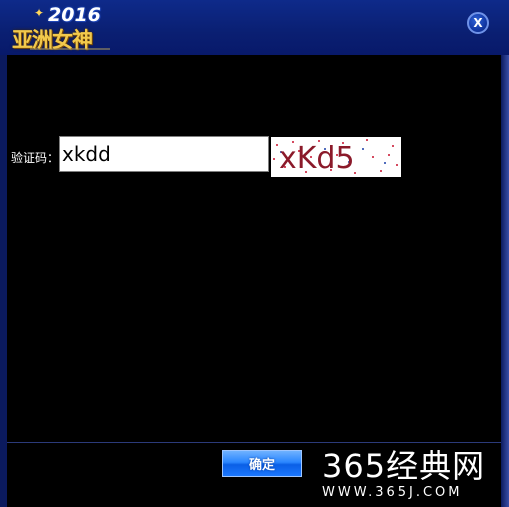 The image size is (509, 507). What do you see at coordinates (254, 27) in the screenshot?
I see `title-bar: ✦ 2016 亚洲女神 X` at bounding box center [254, 27].